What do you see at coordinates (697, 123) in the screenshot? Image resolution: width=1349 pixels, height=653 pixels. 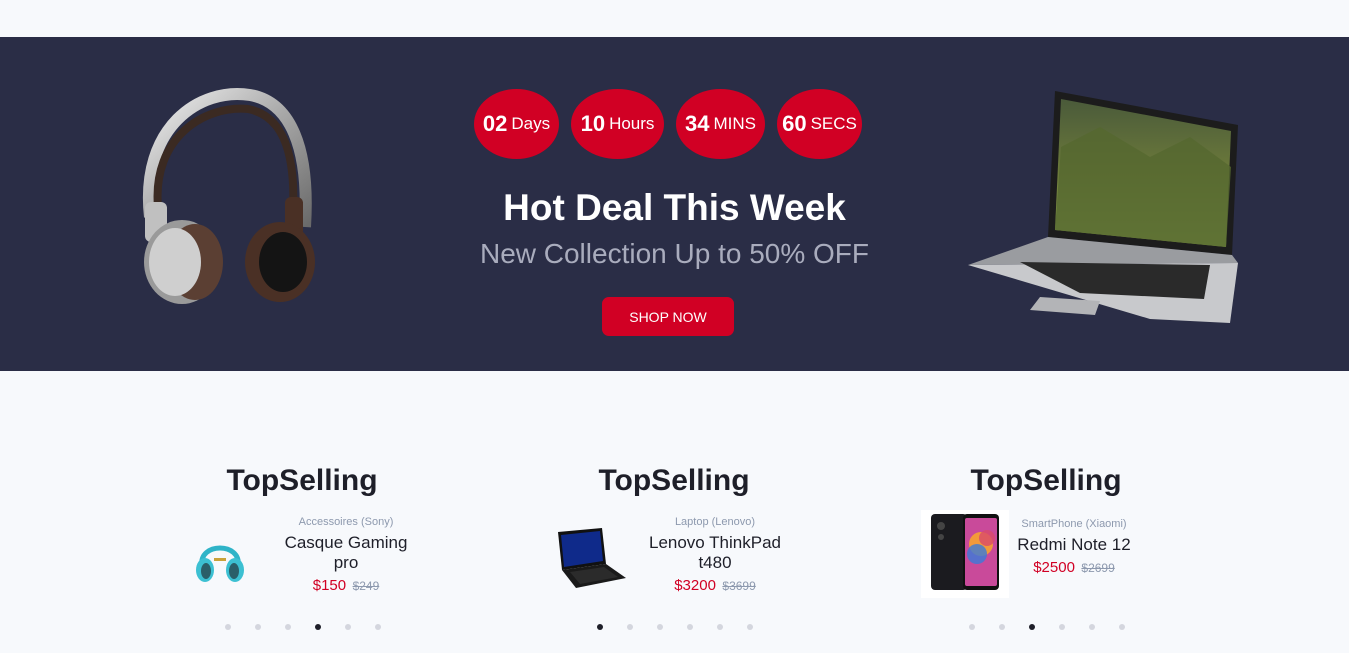 I see `countdown-mins-value: 34` at bounding box center [697, 123].